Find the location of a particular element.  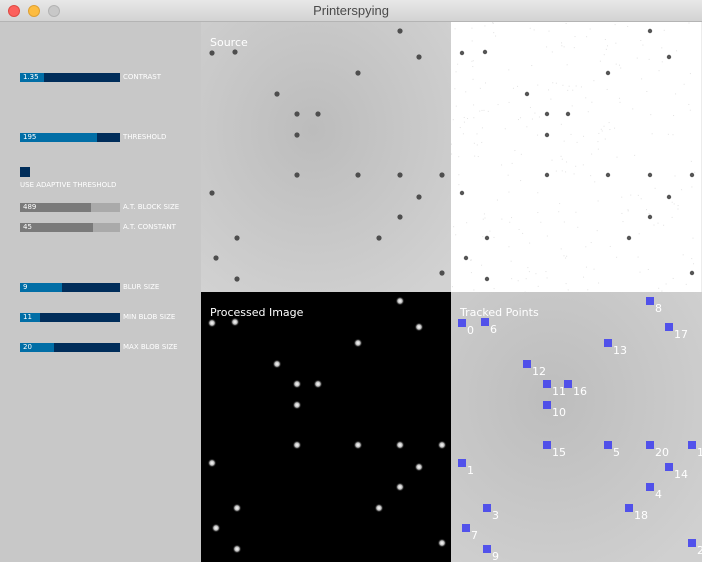

contrast-slider: 1.35 CONTRAST is located at coordinates (90, 77).